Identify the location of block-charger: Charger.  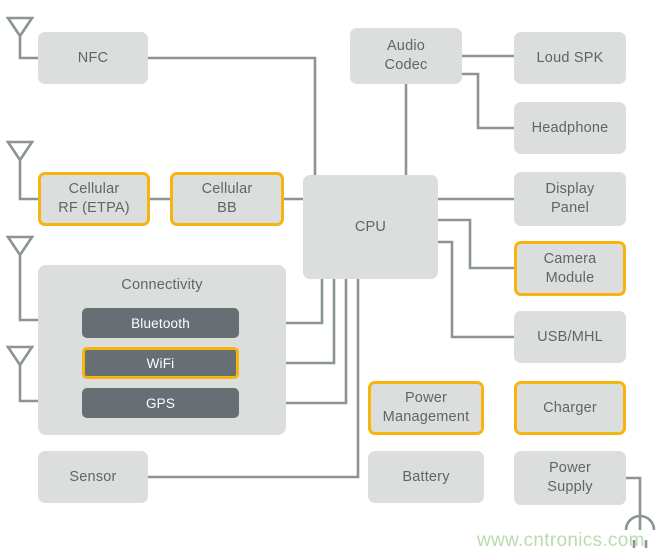
(570, 408).